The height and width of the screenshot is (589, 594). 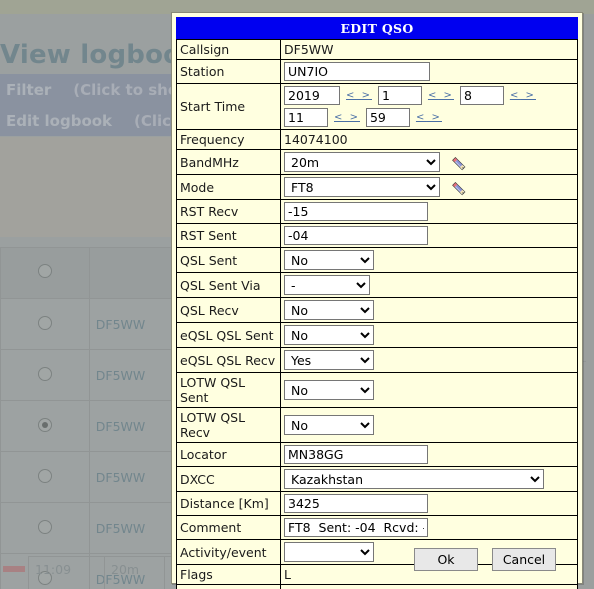 What do you see at coordinates (329, 335) in the screenshot?
I see `eqsl-sent-select: NoYes` at bounding box center [329, 335].